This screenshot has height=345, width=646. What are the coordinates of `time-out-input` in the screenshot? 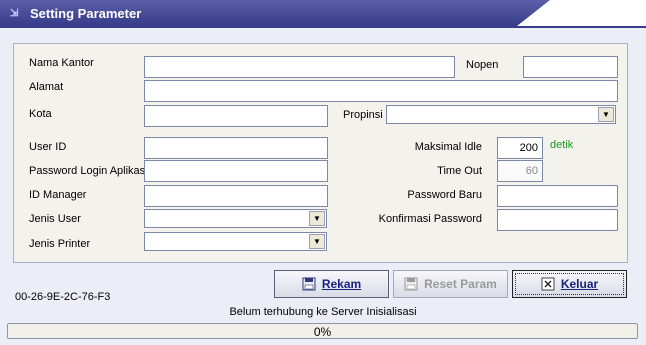 It's located at (520, 171).